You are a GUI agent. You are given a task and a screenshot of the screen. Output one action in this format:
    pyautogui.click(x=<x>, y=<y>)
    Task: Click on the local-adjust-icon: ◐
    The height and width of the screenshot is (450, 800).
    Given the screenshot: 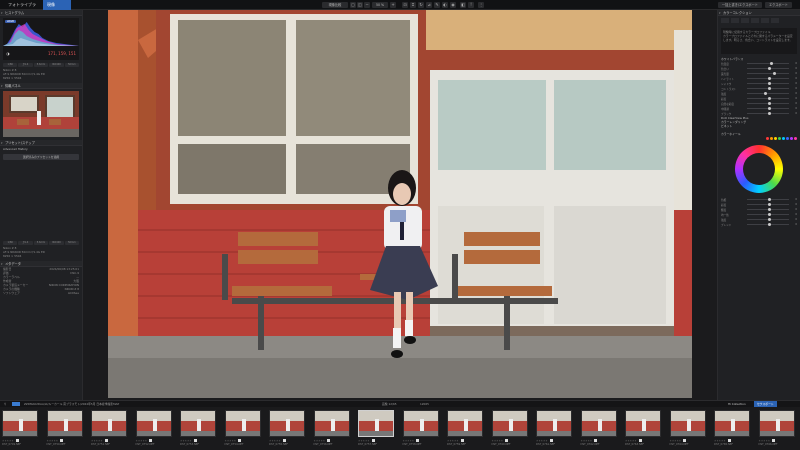 What is the action you would take?
    pyautogui.click(x=445, y=5)
    